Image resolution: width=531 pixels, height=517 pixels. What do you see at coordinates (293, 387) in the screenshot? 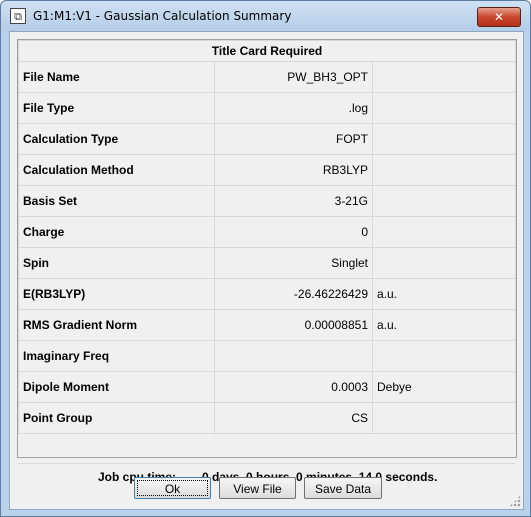
I see `row-value: 0.0003` at bounding box center [293, 387].